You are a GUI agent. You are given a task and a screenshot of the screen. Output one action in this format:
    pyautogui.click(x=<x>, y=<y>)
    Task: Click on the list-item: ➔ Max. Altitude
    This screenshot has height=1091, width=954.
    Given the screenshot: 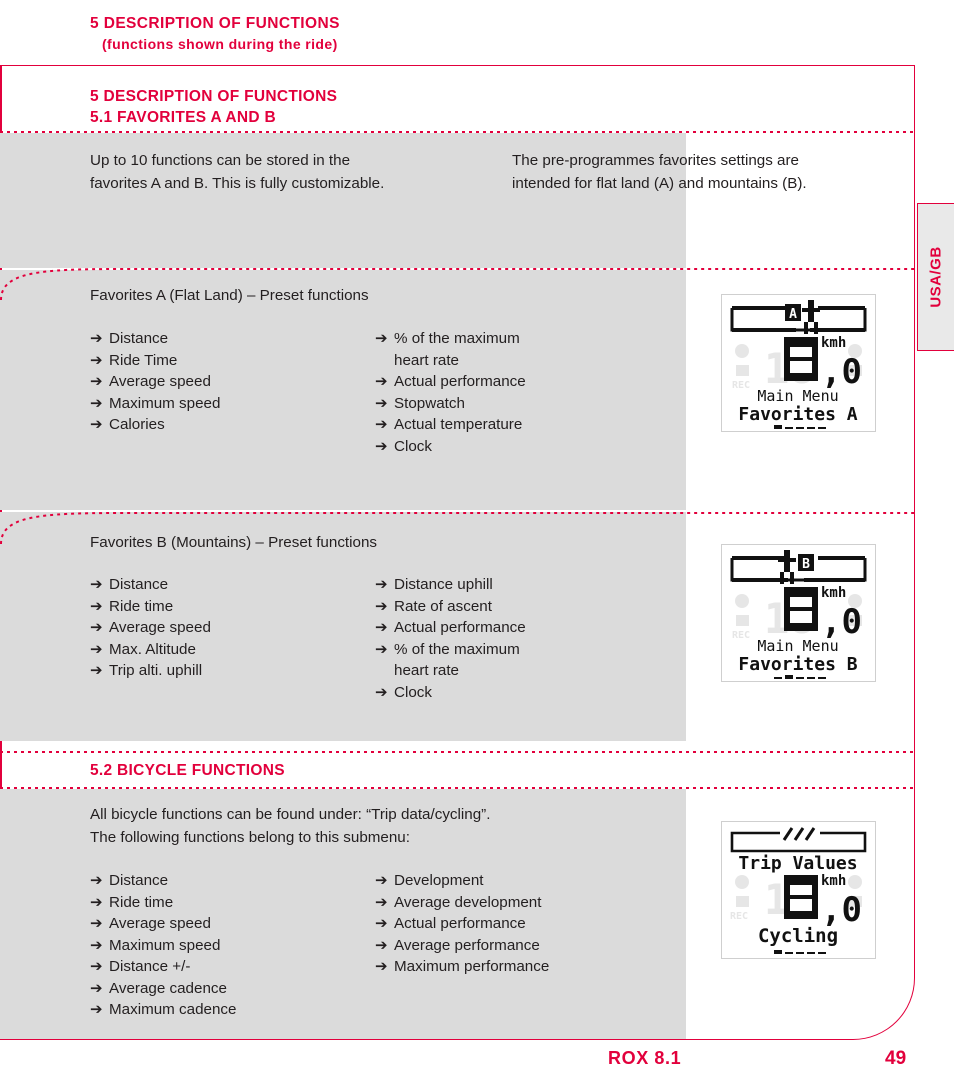 What is the action you would take?
    pyautogui.click(x=150, y=650)
    